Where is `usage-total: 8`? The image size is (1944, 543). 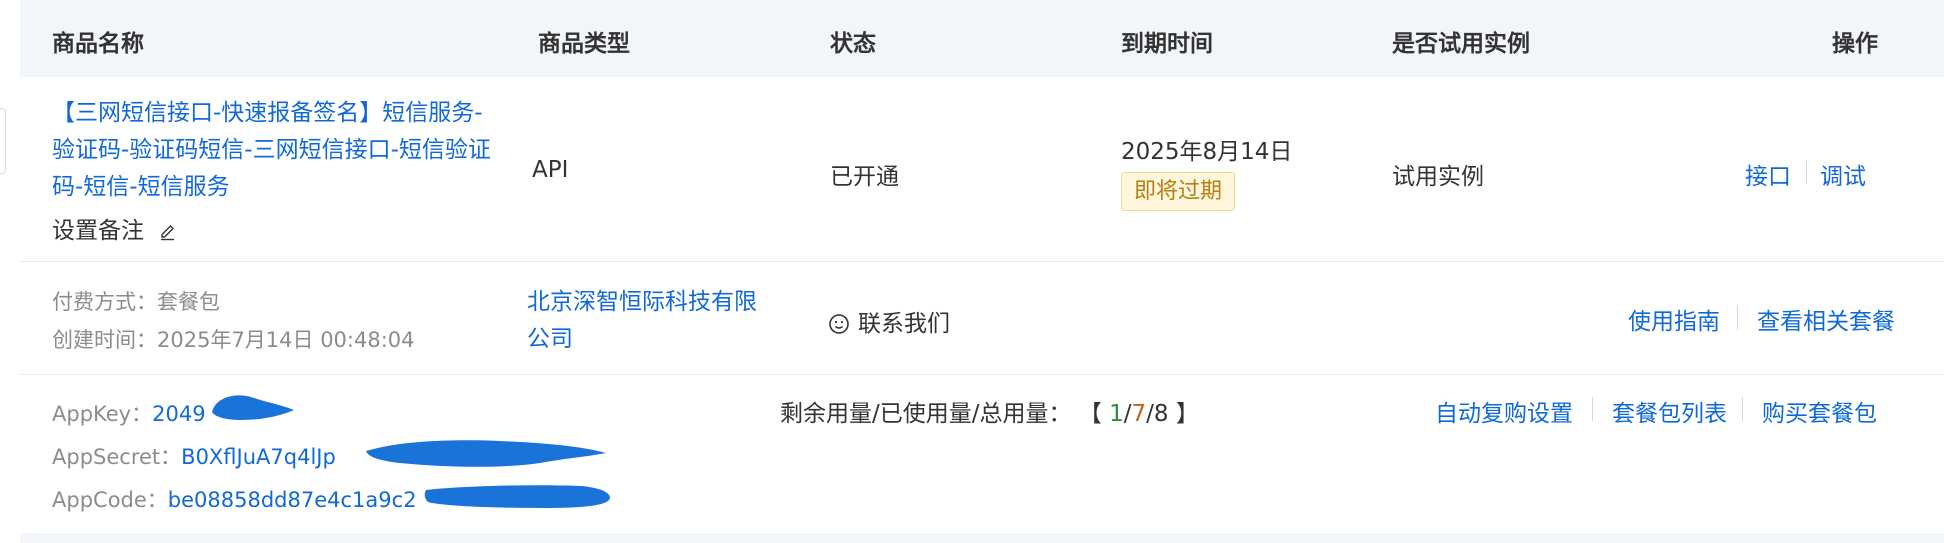
usage-total: 8 is located at coordinates (1161, 414).